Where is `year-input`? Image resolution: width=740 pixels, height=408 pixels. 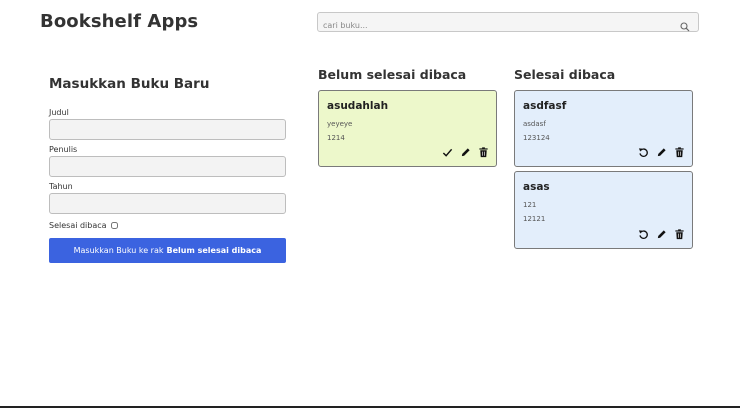 year-input is located at coordinates (167, 203).